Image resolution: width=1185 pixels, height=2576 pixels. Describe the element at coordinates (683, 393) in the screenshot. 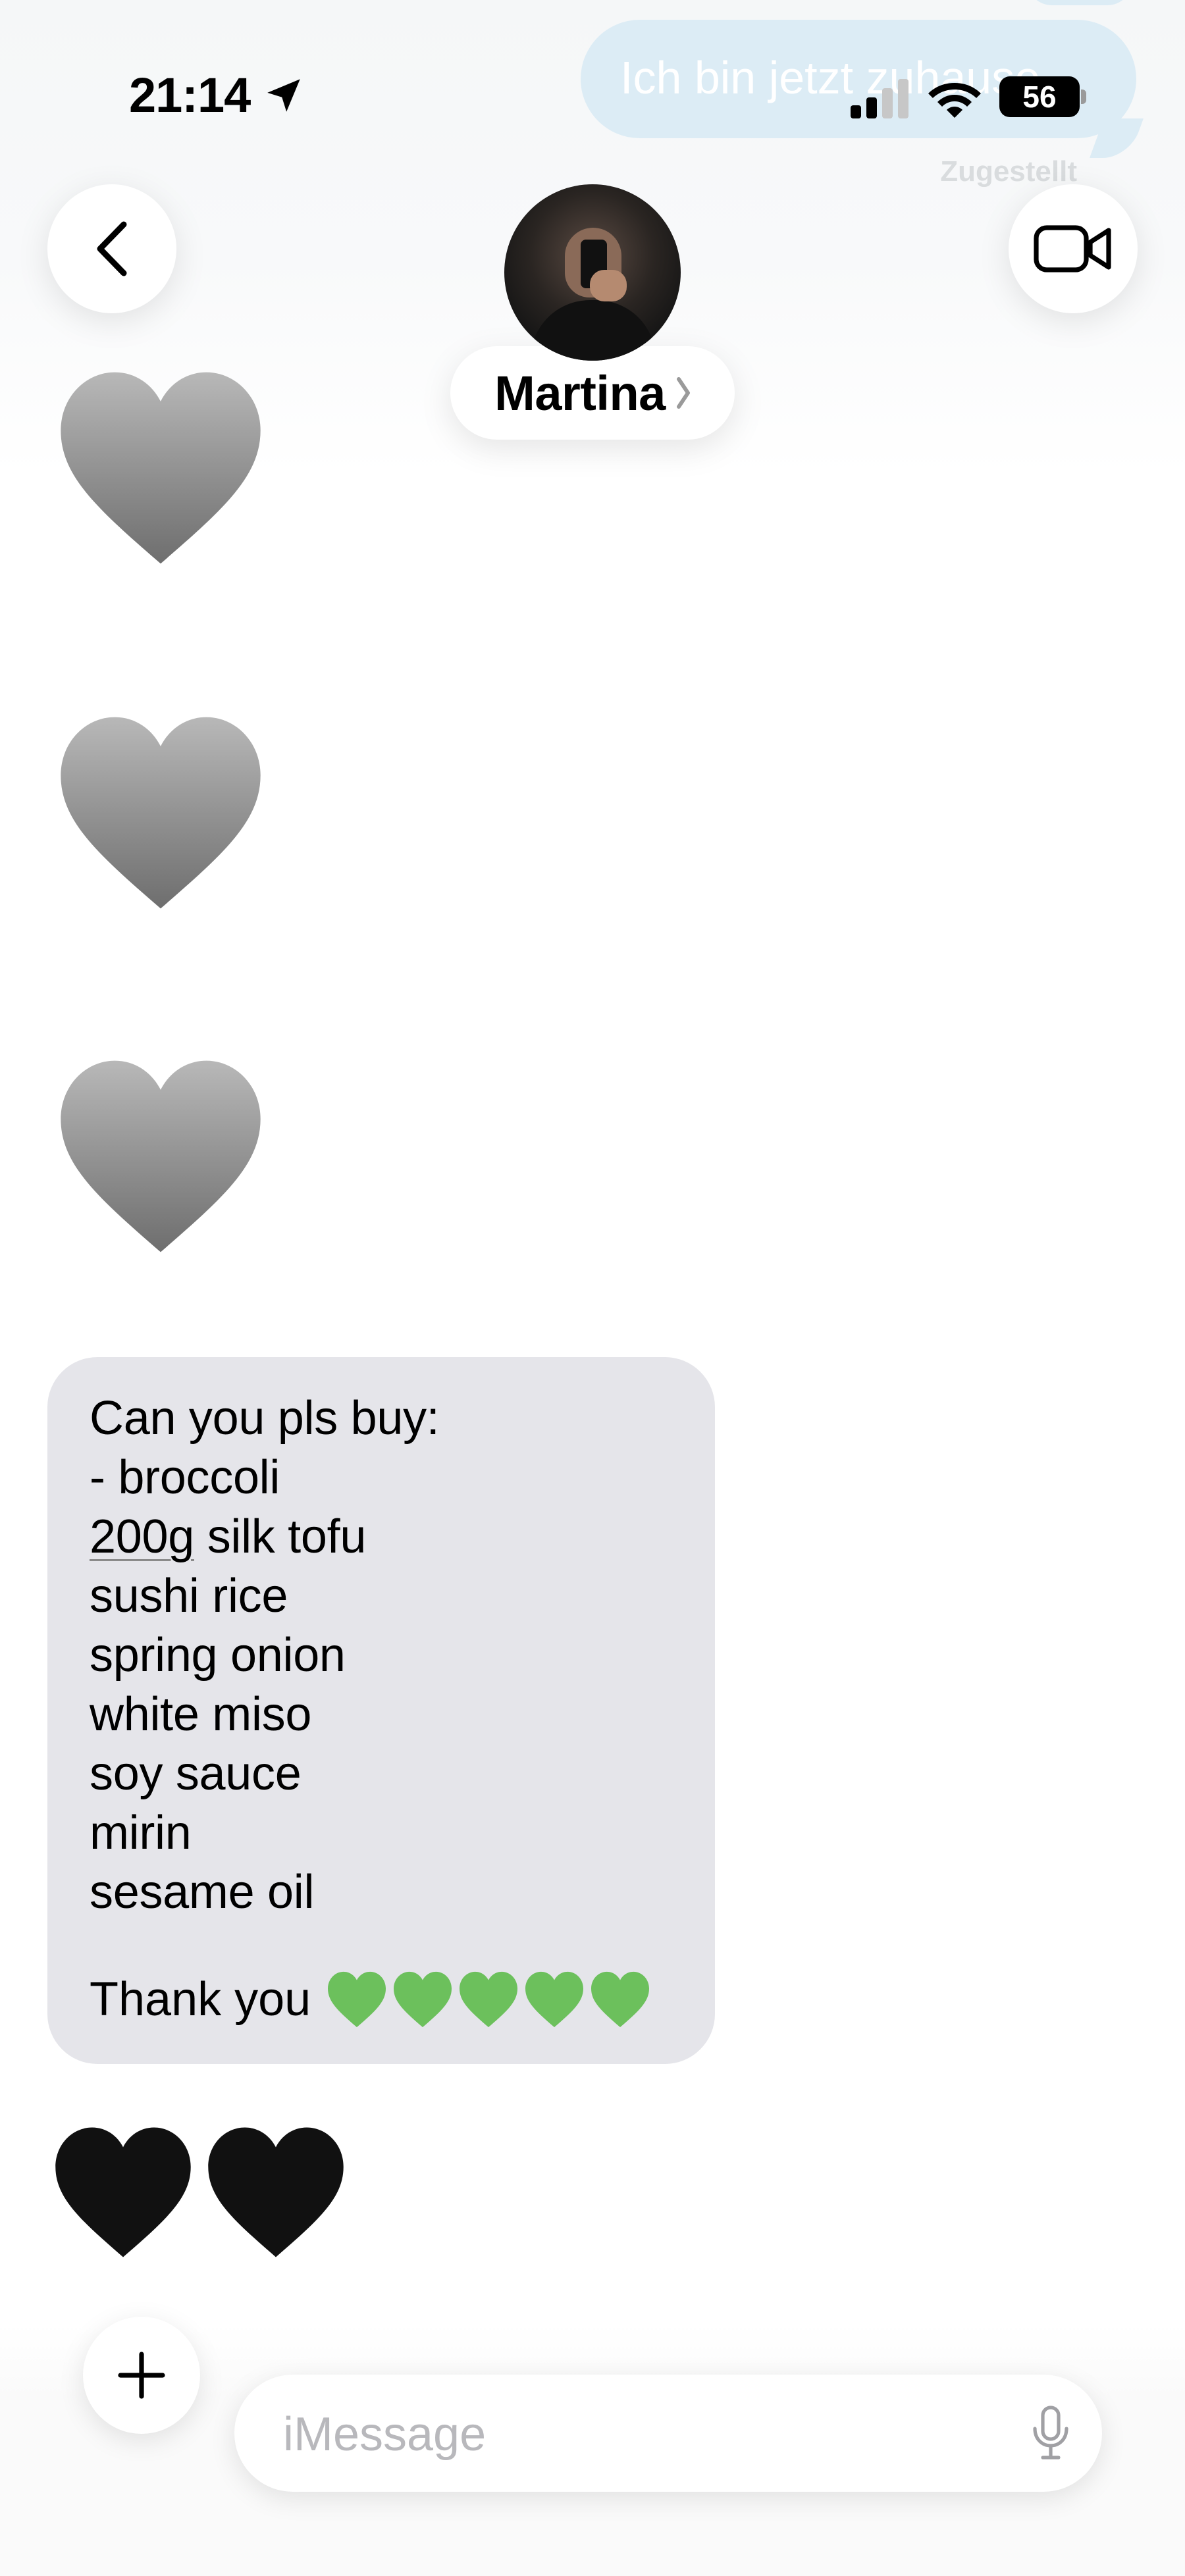

I see `chevron-right-icon` at that location.